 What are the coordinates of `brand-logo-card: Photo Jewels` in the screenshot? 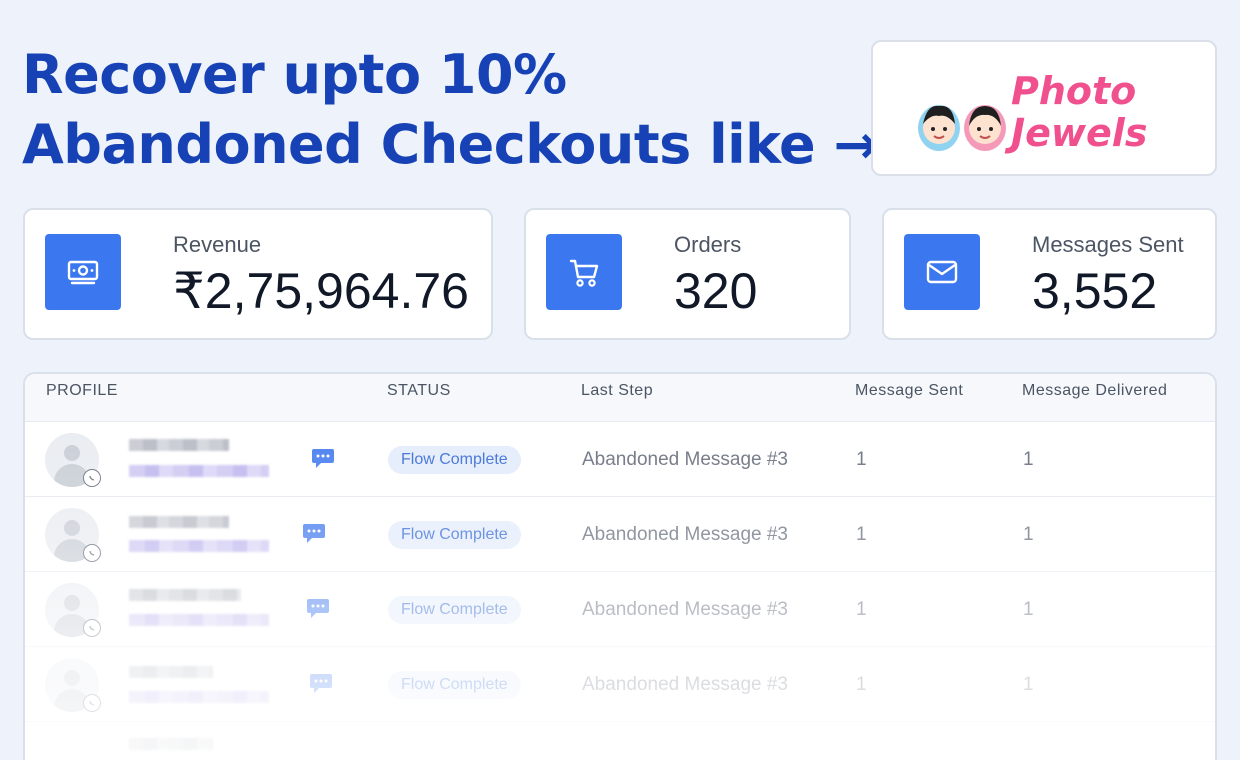 It's located at (1044, 108).